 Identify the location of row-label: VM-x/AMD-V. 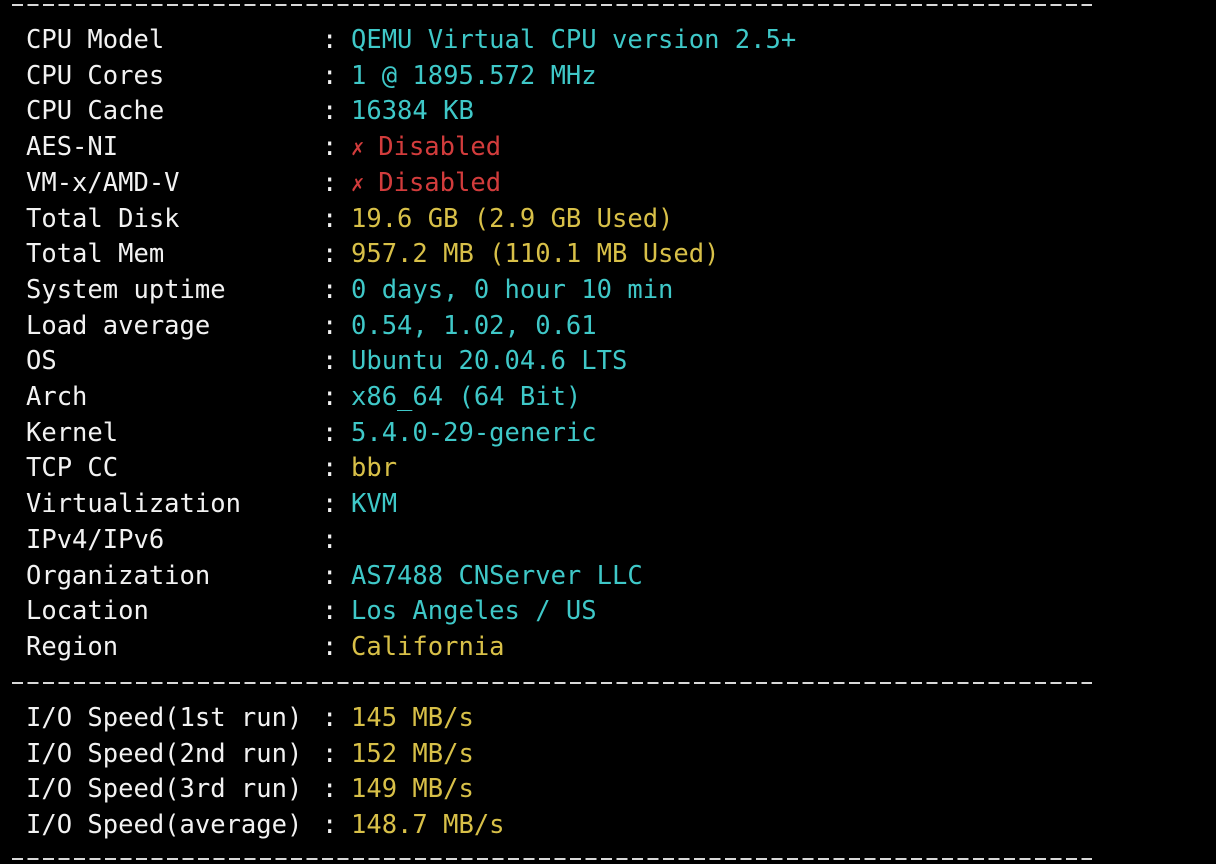
(103, 182).